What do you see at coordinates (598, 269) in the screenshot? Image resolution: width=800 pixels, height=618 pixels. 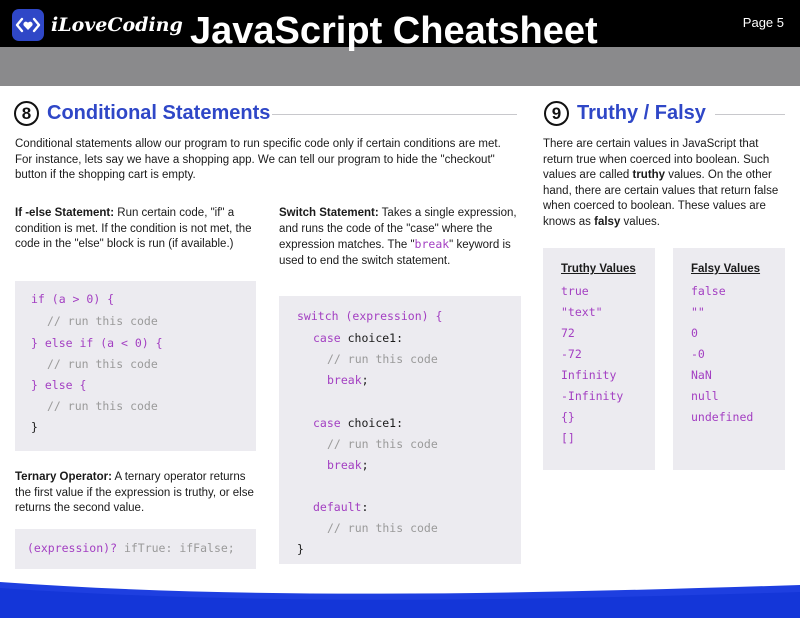 I see `truthy-values-header: Truthy Values` at bounding box center [598, 269].